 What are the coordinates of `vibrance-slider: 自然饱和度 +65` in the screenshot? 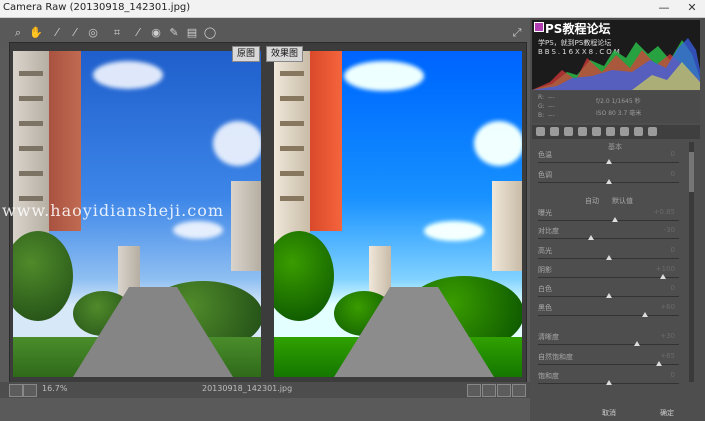 It's located at (608, 362).